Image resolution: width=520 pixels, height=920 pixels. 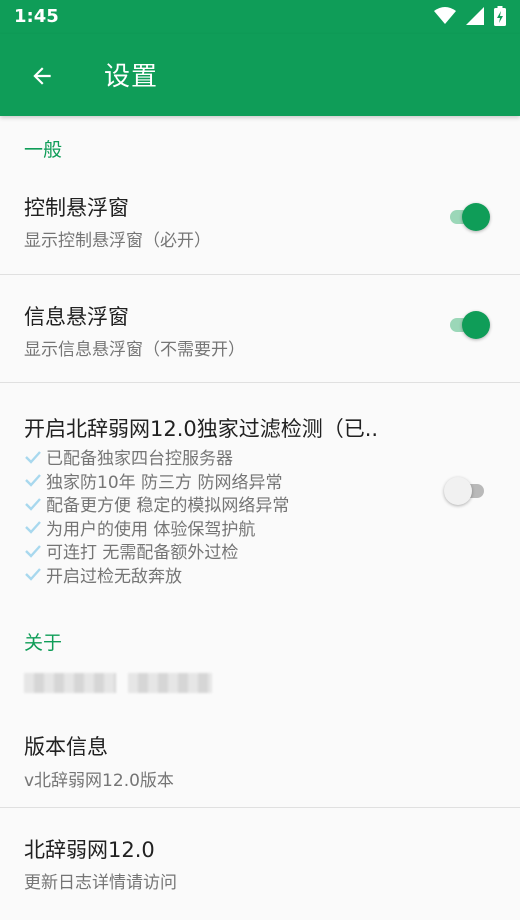 What do you see at coordinates (260, 218) in the screenshot?
I see `pref-control-window: 控制悬浮窗 显示控制悬浮窗（必开）` at bounding box center [260, 218].